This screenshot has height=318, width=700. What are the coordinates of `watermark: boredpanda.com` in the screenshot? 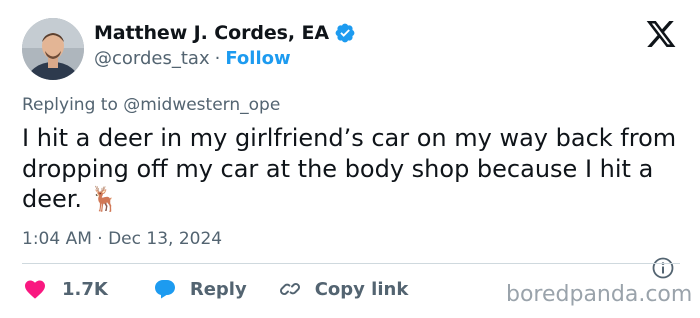 It's located at (599, 294).